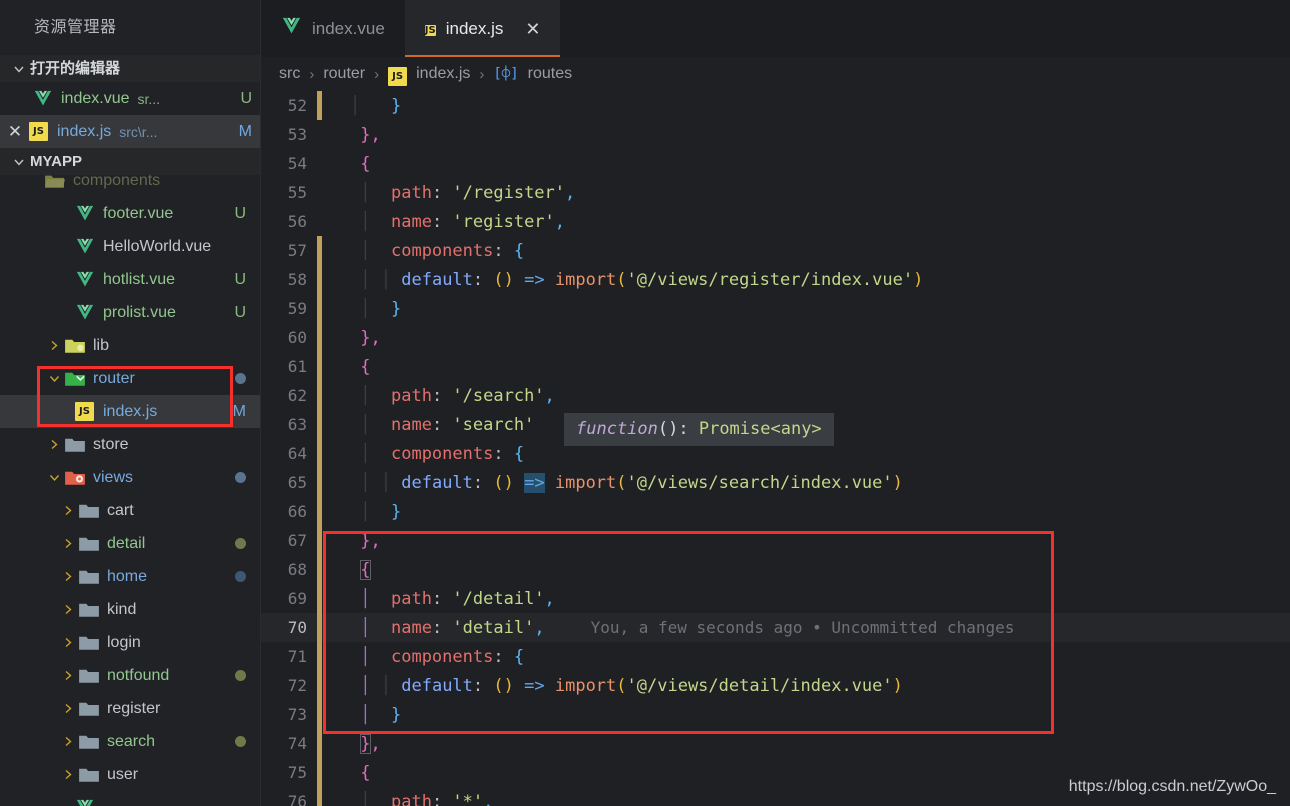 The height and width of the screenshot is (806, 1290). I want to click on line-number: 67, so click(297, 540).